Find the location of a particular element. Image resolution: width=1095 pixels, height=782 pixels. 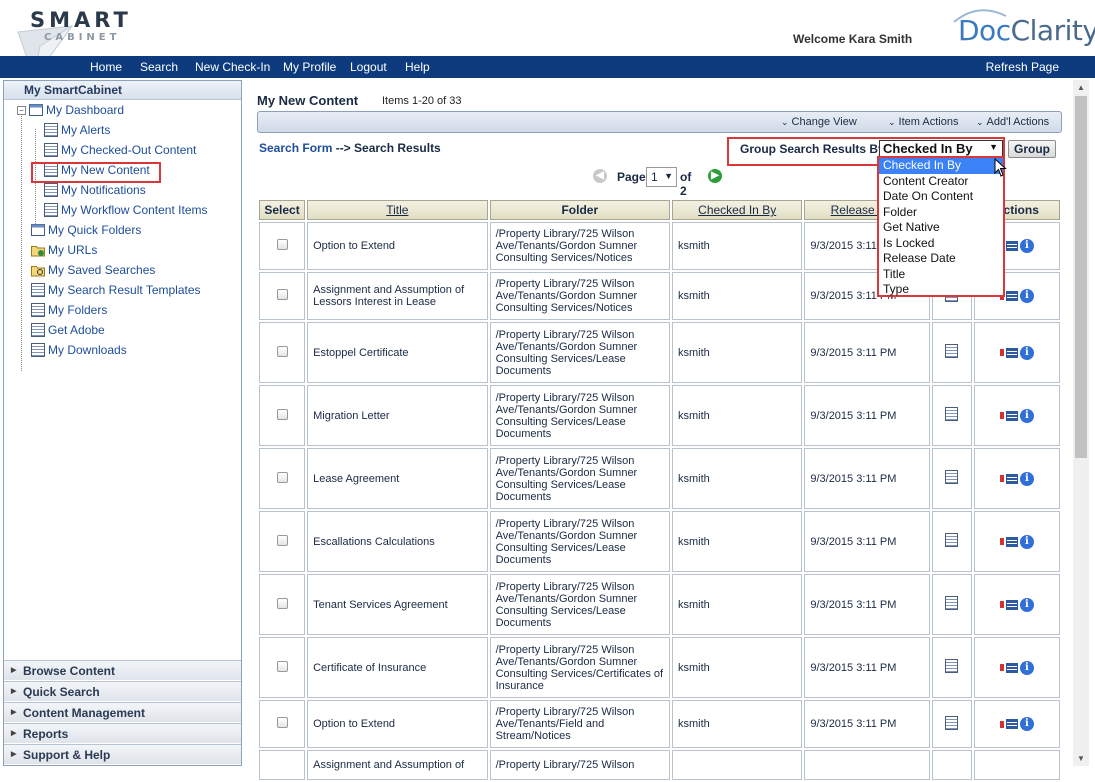

scroll-thumb is located at coordinates (1081, 277).